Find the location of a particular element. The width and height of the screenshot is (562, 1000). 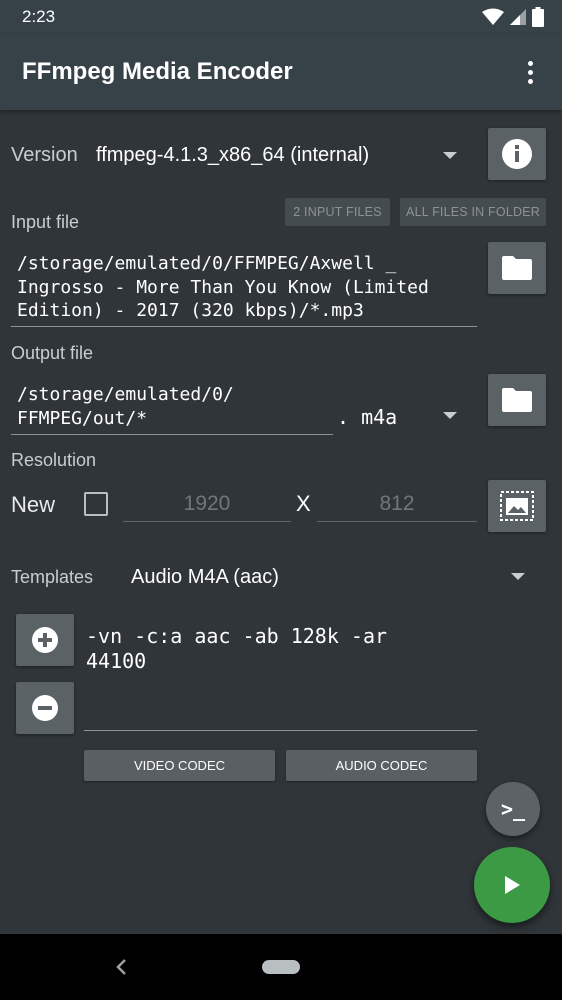

two-input-files-button: 2 INPUT FILES is located at coordinates (337, 212).